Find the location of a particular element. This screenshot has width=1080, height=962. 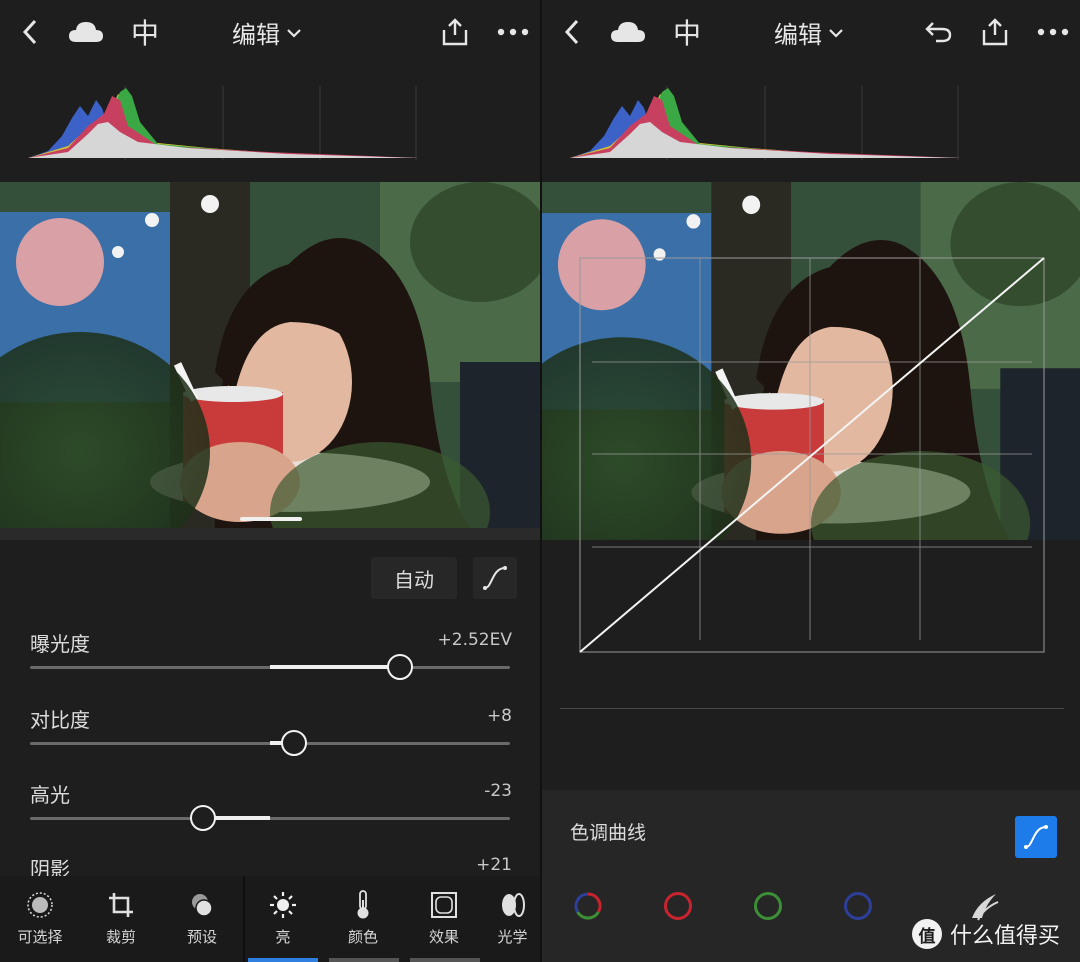

tone-curve-label: 色调曲线 is located at coordinates (608, 833).